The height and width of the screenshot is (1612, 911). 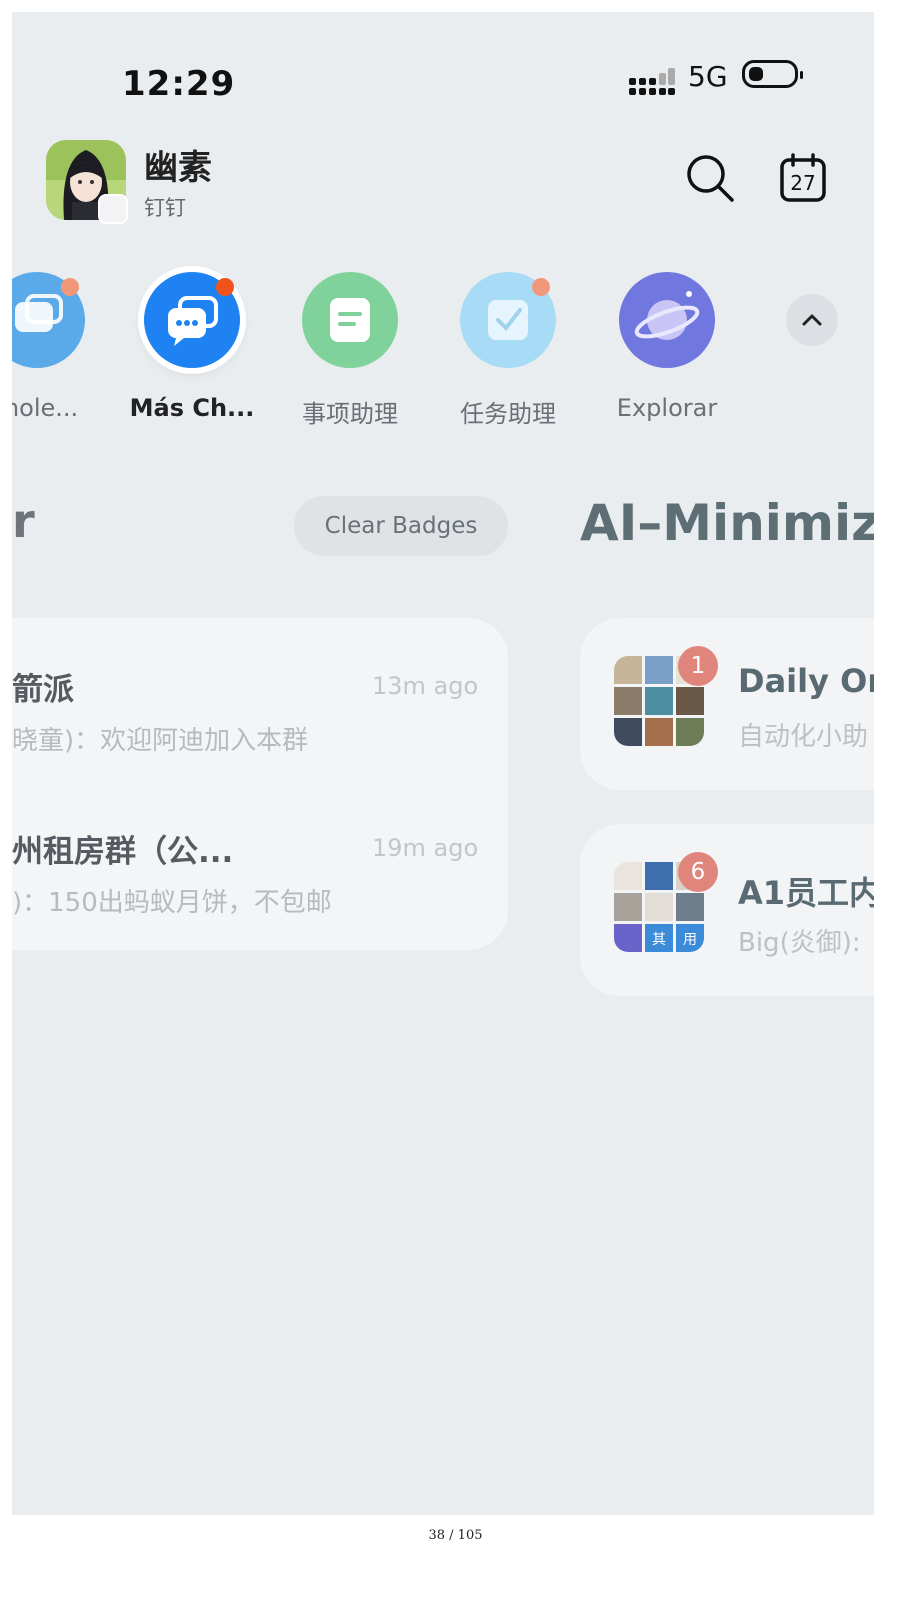 What do you see at coordinates (799, 943) in the screenshot?
I see `chat-preview: Big(炎御):` at bounding box center [799, 943].